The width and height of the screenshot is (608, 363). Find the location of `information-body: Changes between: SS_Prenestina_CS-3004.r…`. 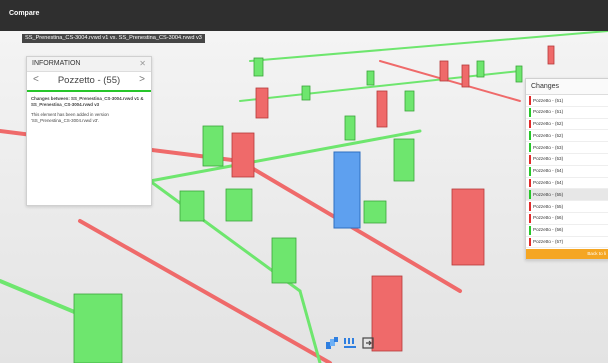

information-body: Changes between: SS_Prenestina_CS-3004.r… is located at coordinates (89, 110).